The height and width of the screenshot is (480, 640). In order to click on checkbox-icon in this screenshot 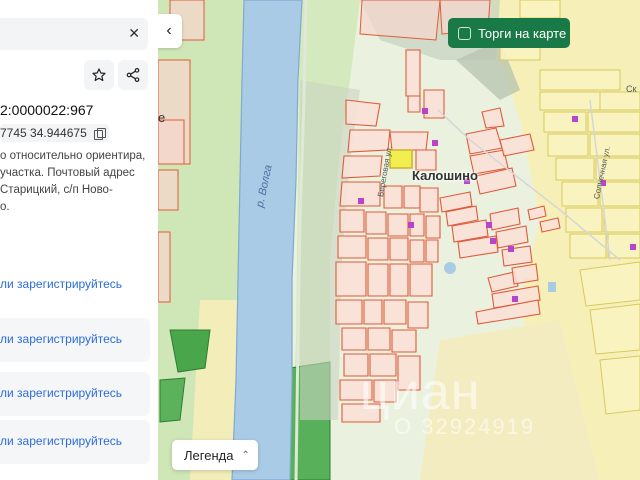, I will do `click(464, 33)`.